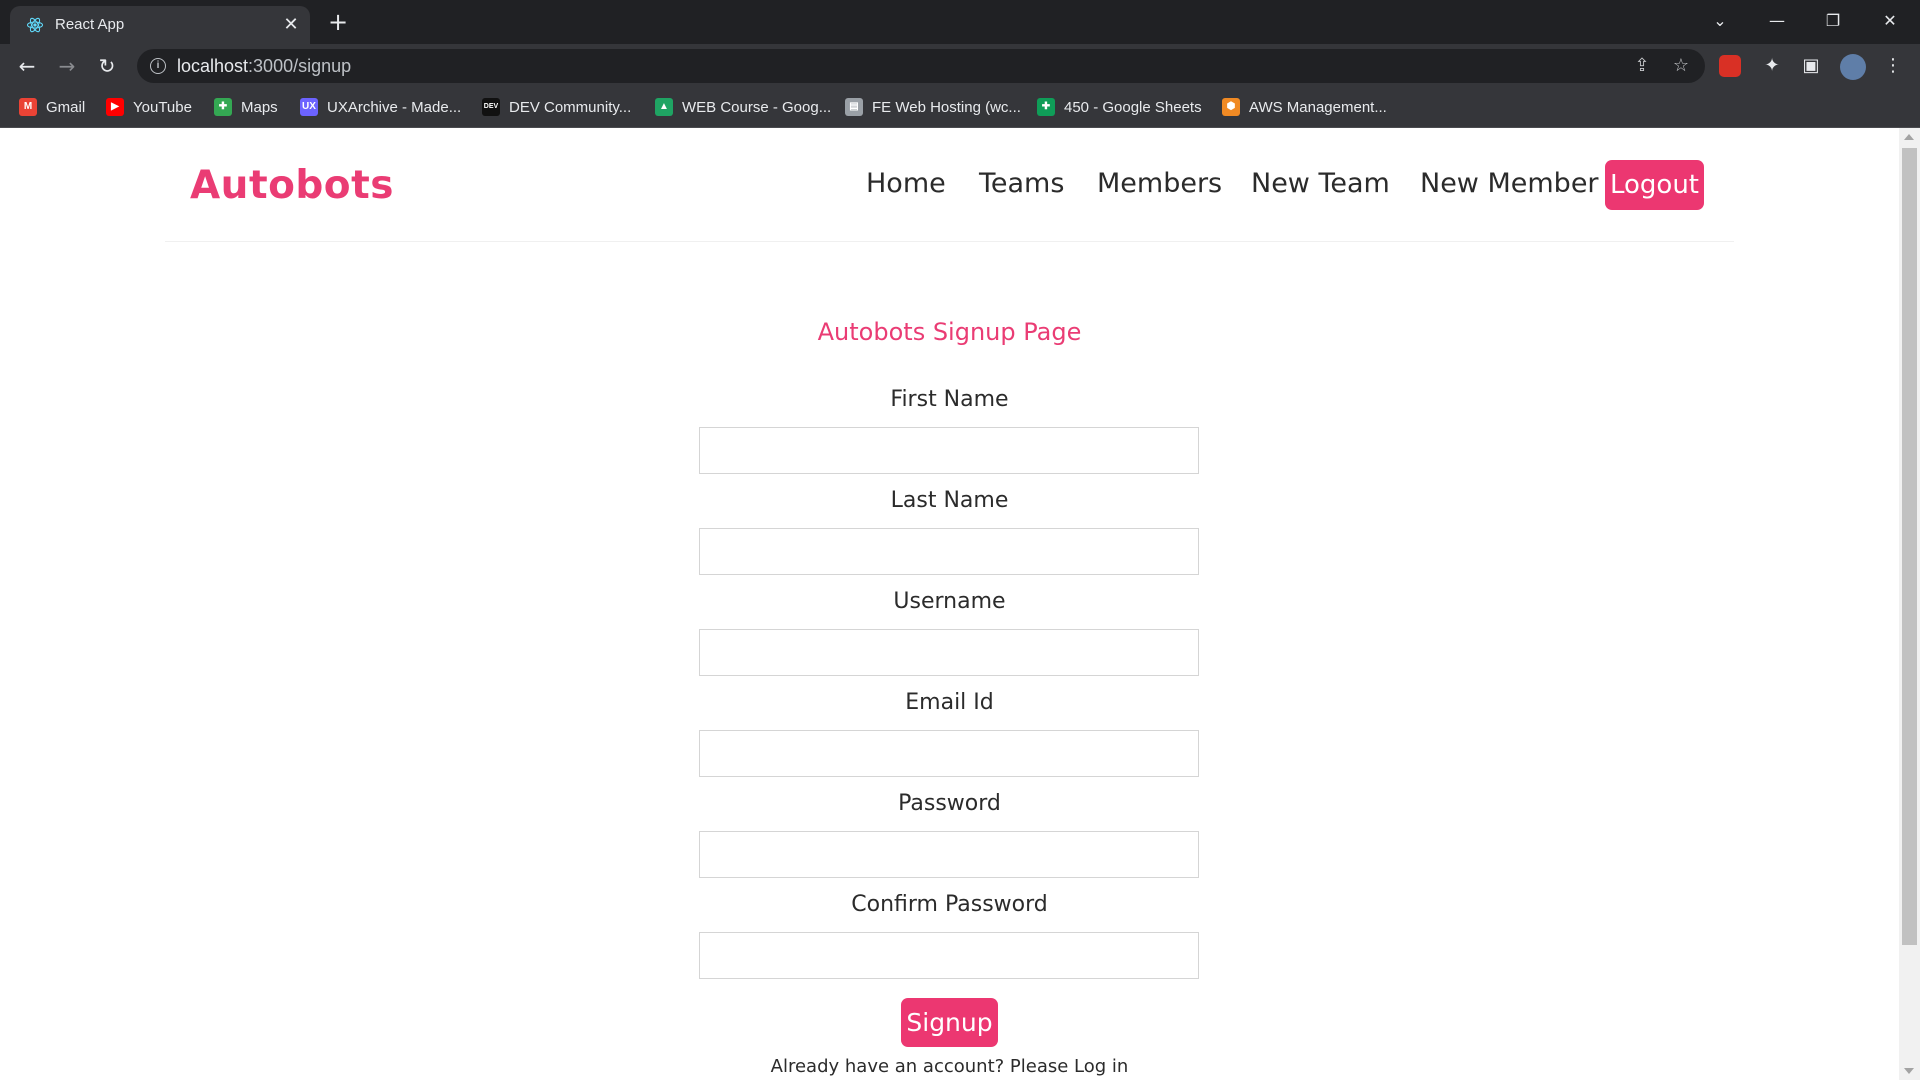 Image resolution: width=1920 pixels, height=1080 pixels. What do you see at coordinates (949, 753) in the screenshot?
I see `email-input` at bounding box center [949, 753].